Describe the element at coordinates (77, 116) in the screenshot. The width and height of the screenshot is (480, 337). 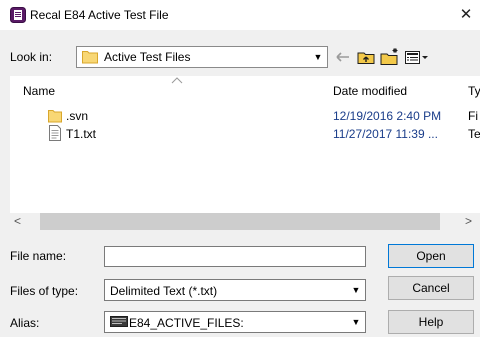
I see `list-item-name: .svn` at that location.